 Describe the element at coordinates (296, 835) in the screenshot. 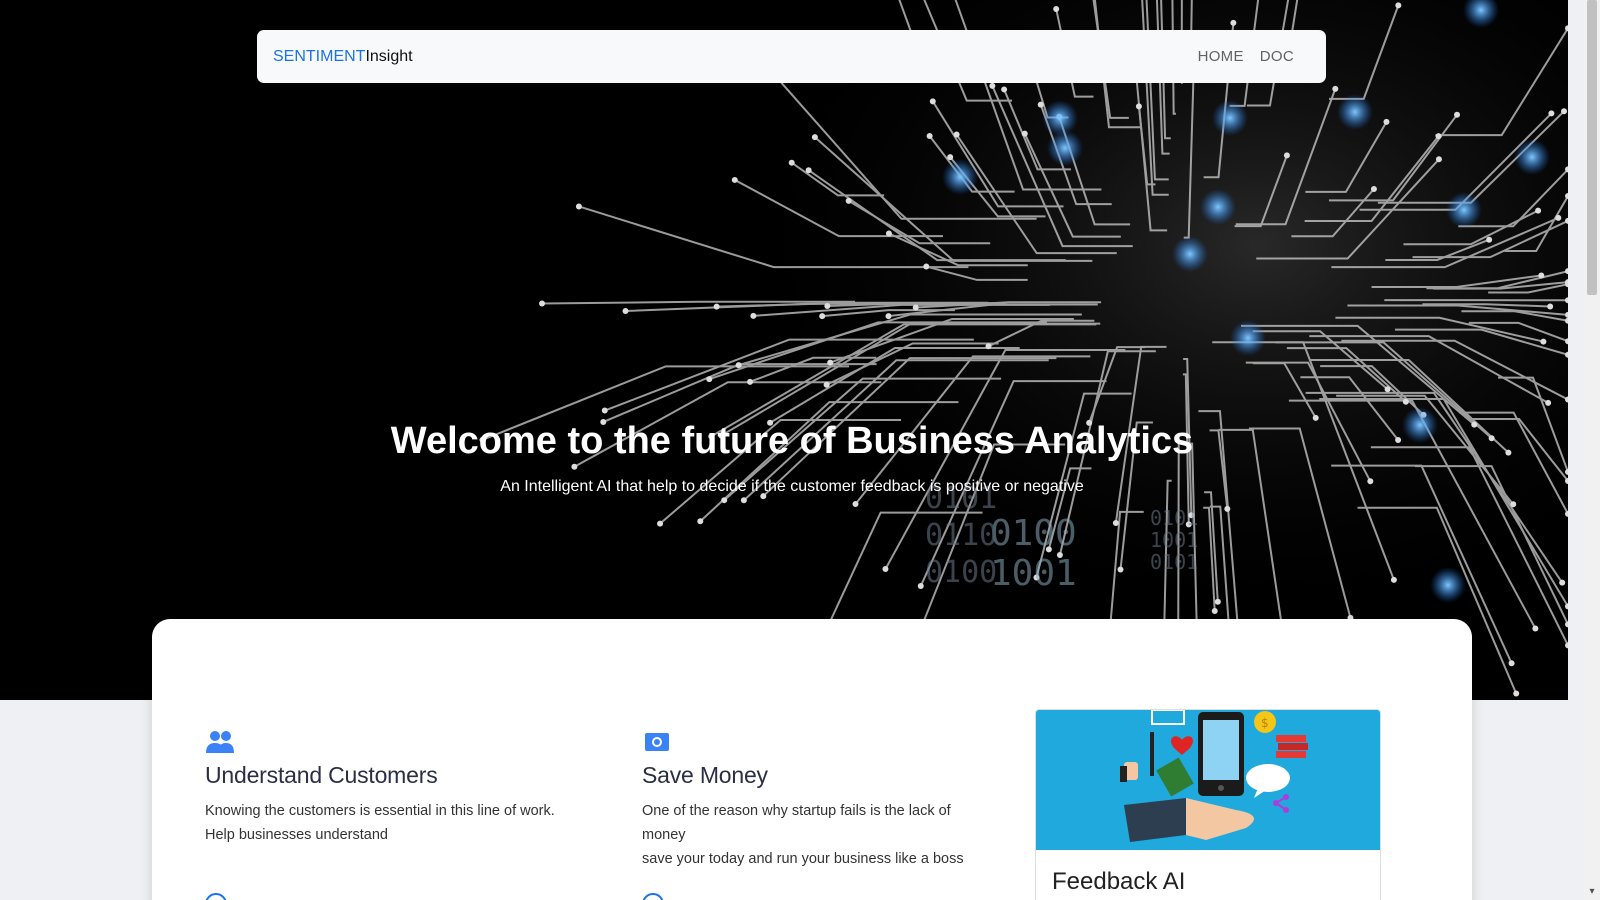

I see `feature-line-2: Help businesses understand` at that location.